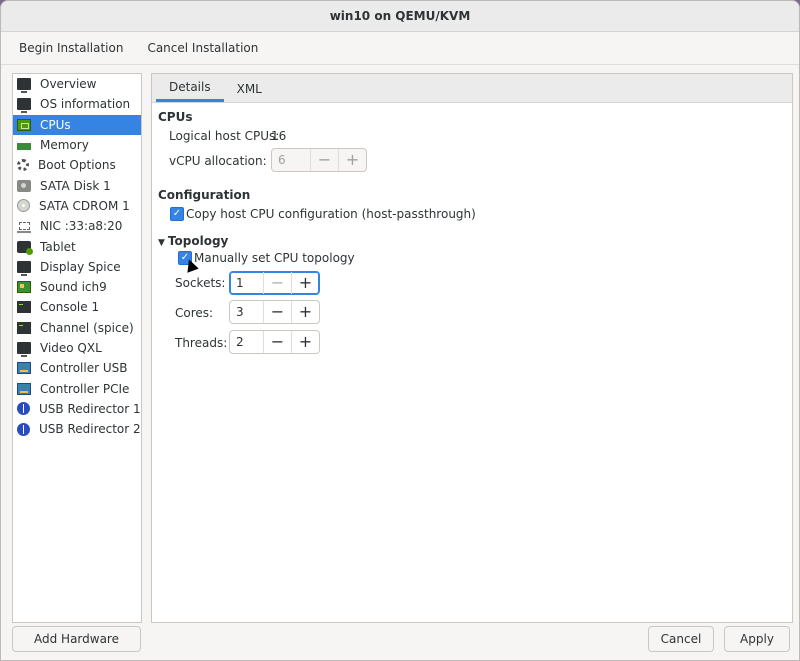  Describe the element at coordinates (198, 241) in the screenshot. I see `topology-section-title: Topology` at that location.